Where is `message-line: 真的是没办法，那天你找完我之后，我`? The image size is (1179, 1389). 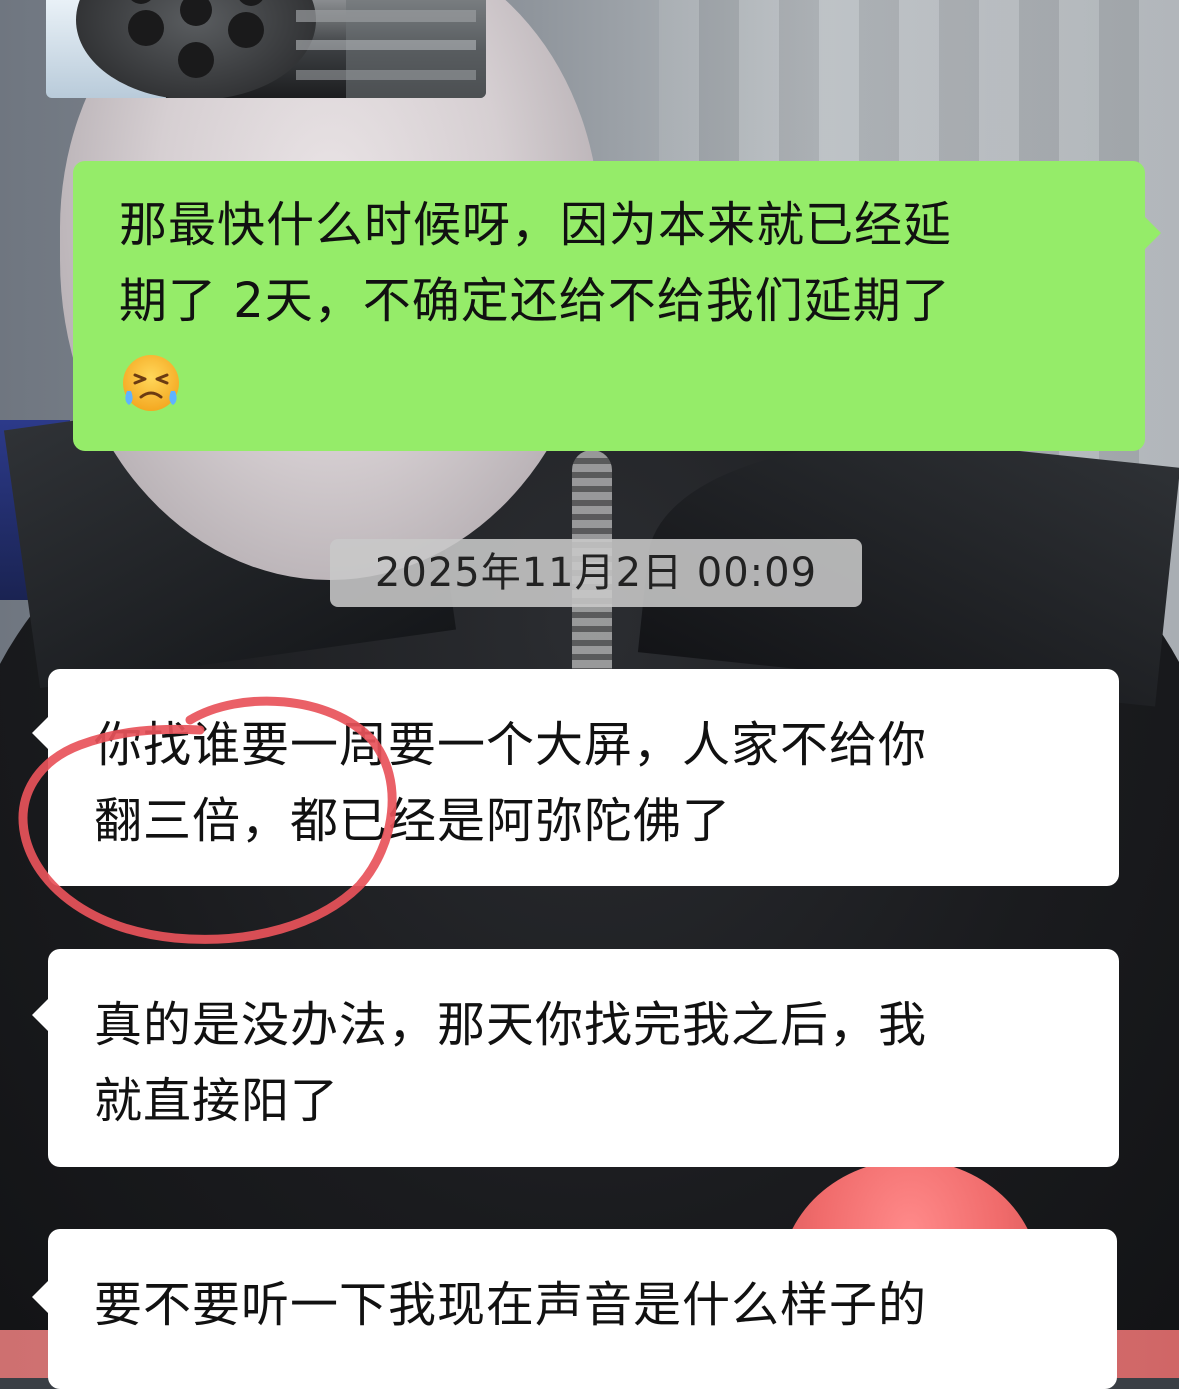 message-line: 真的是没办法，那天你找完我之后，我 is located at coordinates (511, 1025).